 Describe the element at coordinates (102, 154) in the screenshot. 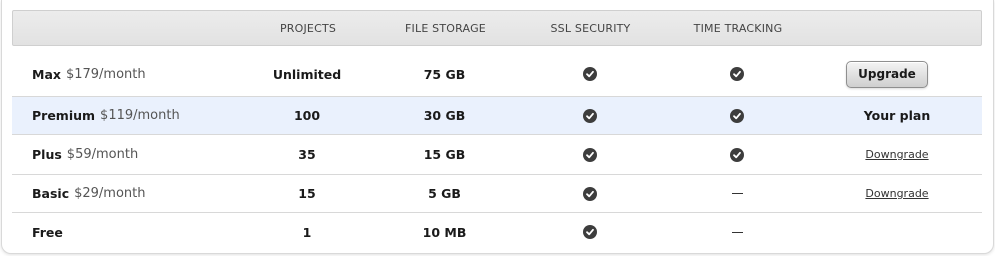

I see `plan-price: $59/month` at that location.